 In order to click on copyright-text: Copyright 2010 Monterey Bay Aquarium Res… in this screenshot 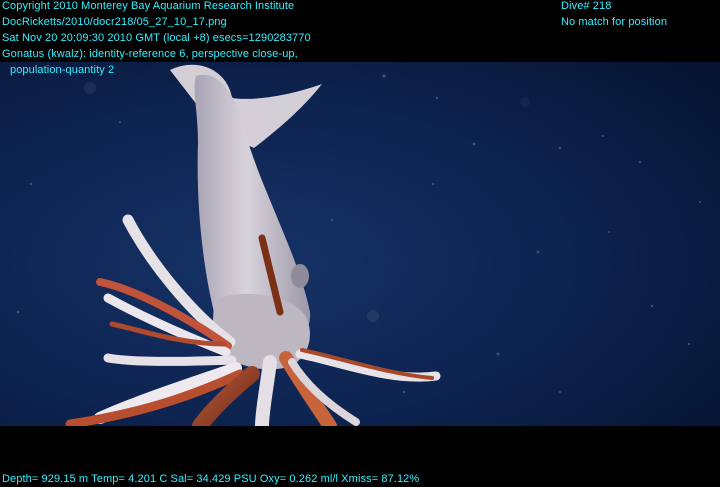, I will do `click(148, 6)`.